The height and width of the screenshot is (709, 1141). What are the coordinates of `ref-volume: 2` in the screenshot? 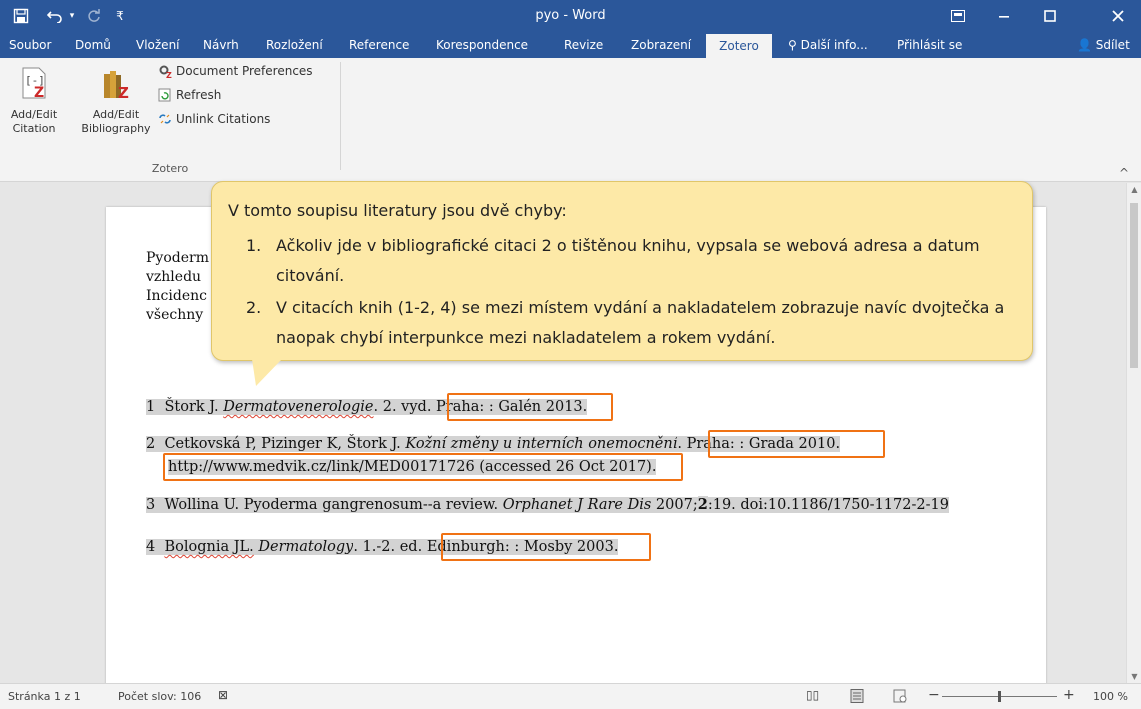 It's located at (702, 504).